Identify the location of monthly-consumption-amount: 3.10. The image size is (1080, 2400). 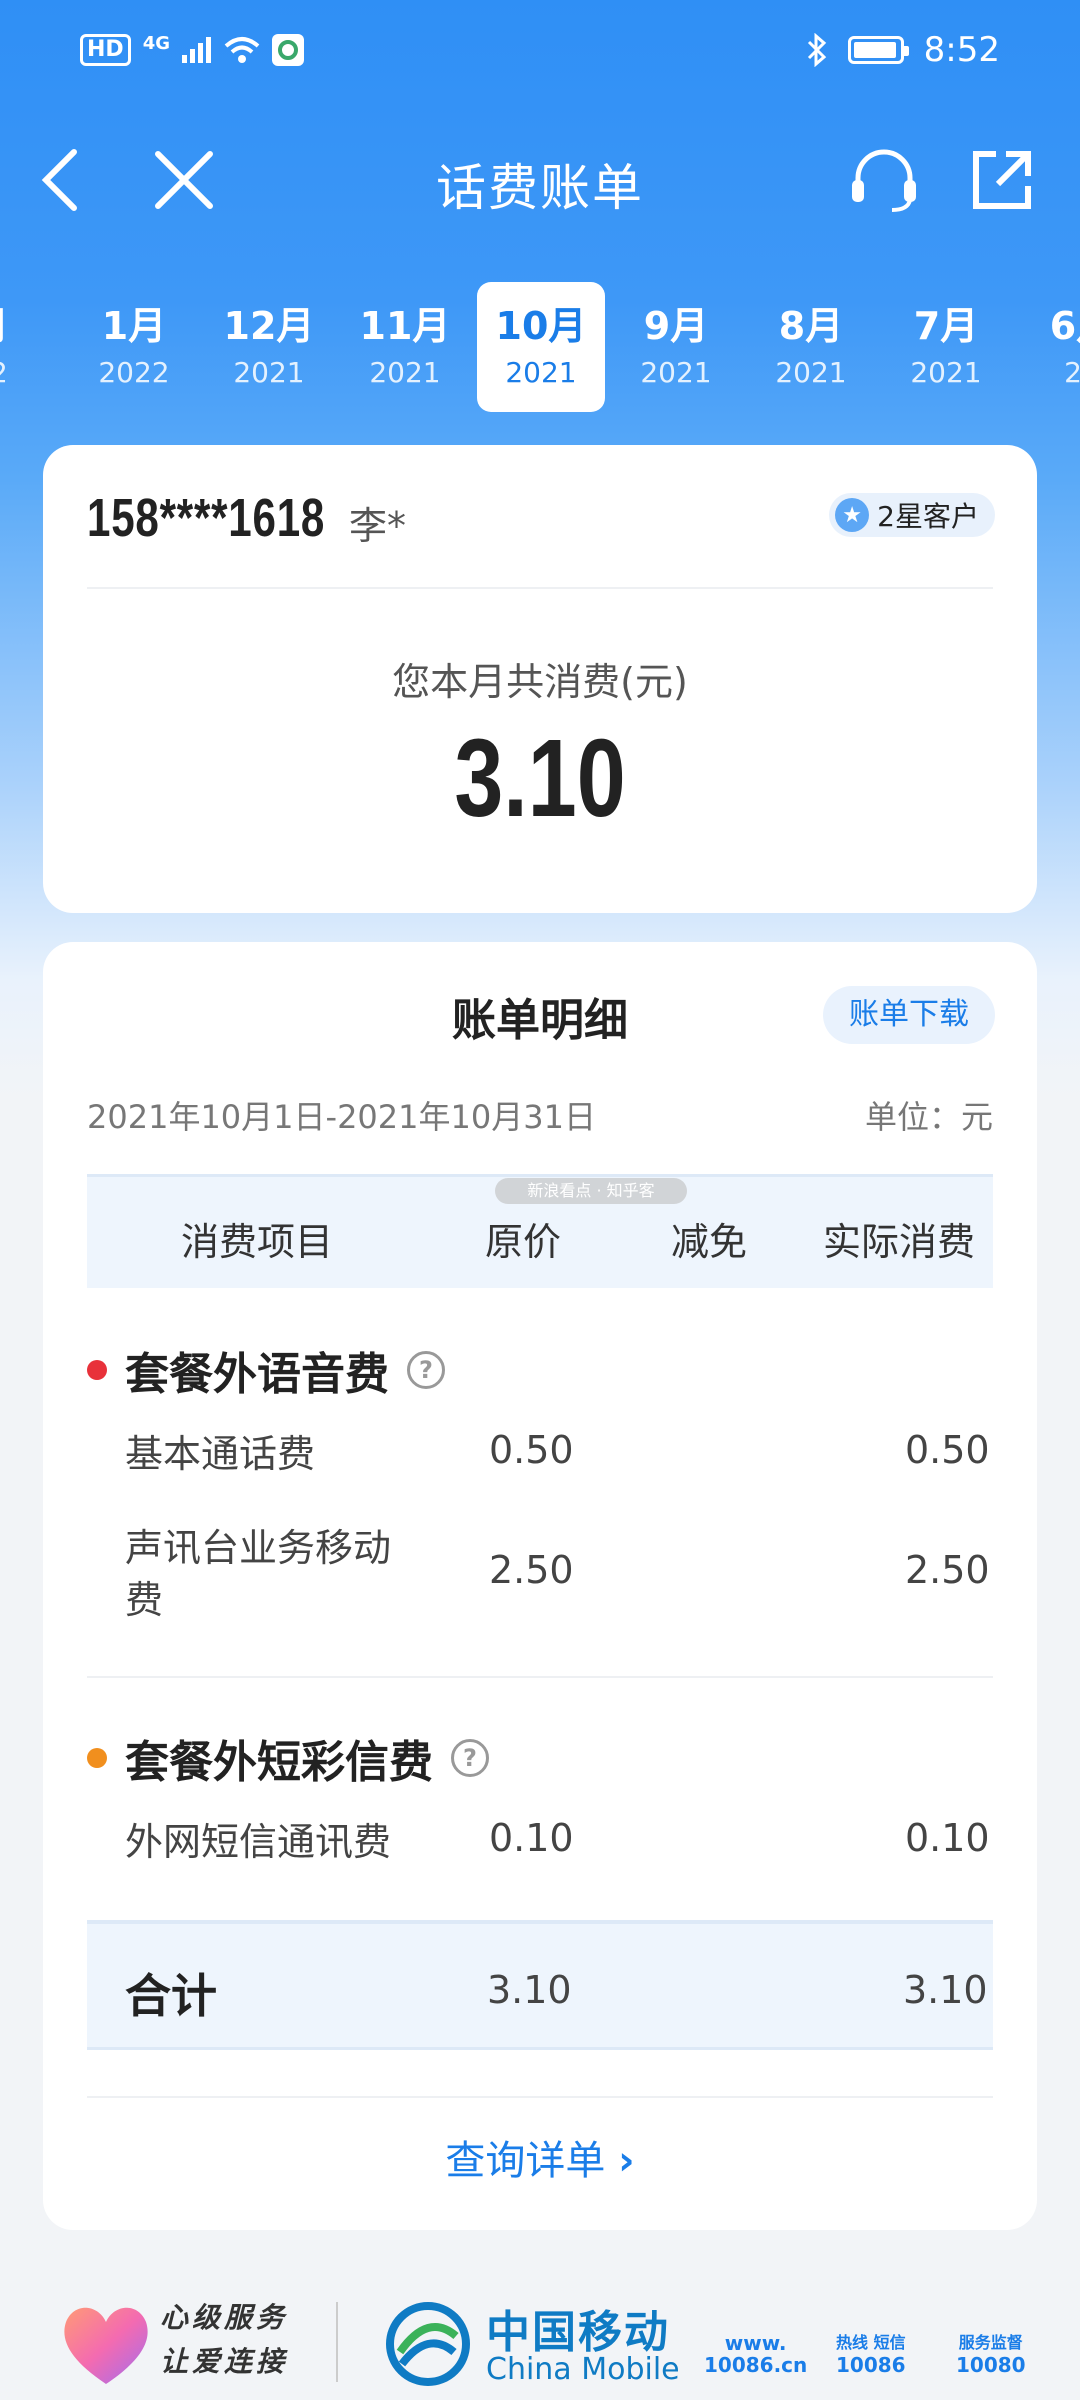
(540, 778).